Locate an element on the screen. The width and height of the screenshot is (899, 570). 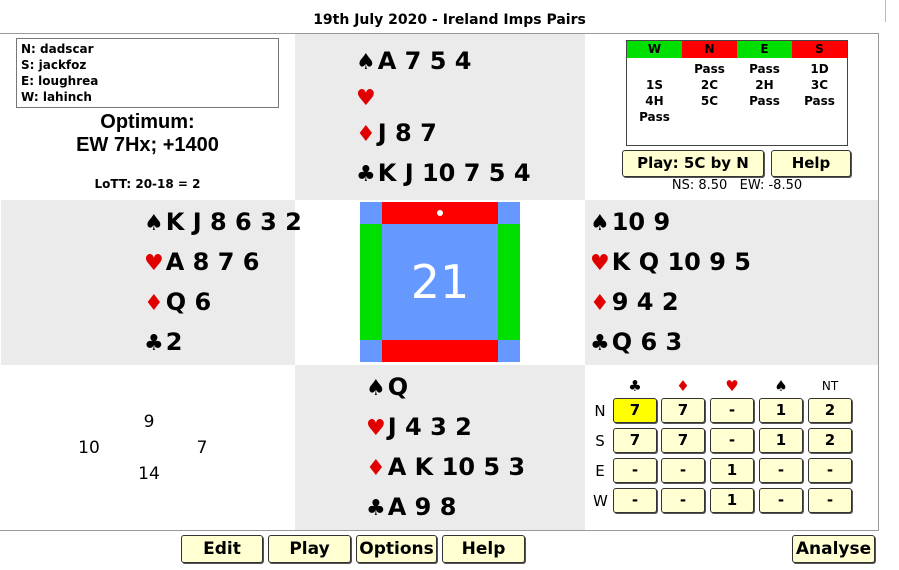
west-clubs: ♣2 is located at coordinates (163, 342).